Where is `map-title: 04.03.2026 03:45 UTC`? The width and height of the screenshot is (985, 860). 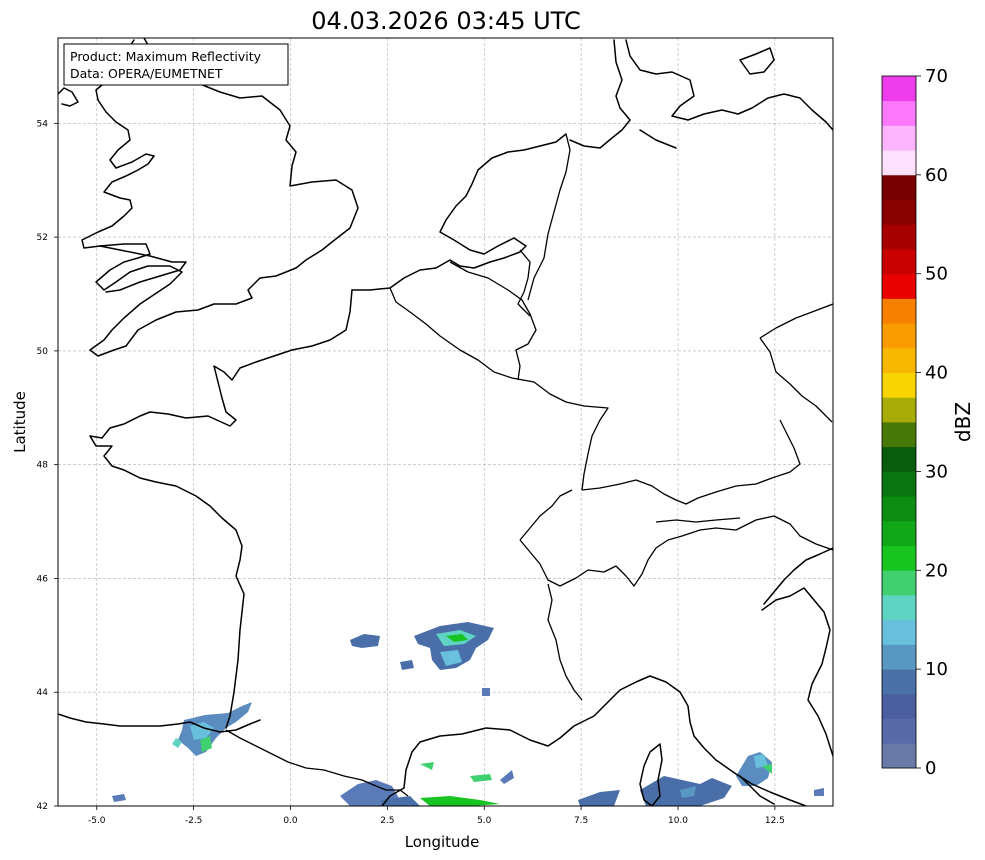
map-title: 04.03.2026 03:45 UTC is located at coordinates (445, 21).